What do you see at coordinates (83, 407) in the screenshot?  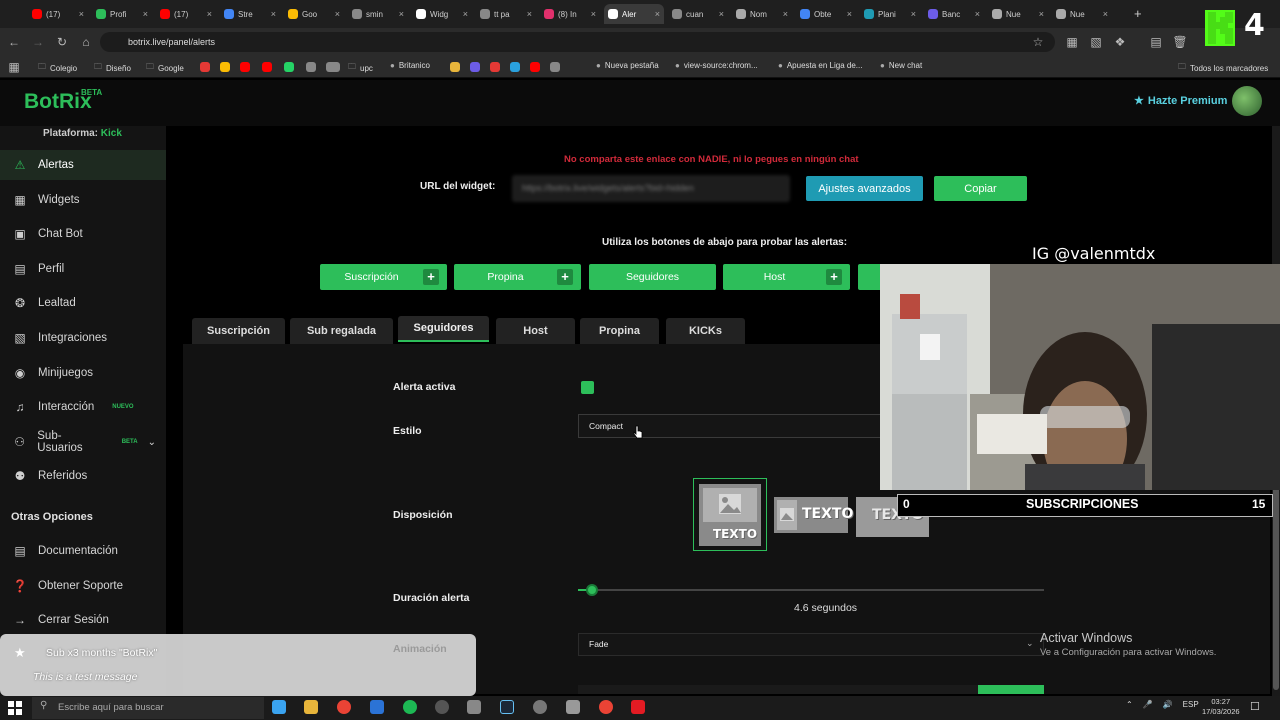 I see `sidebar-item-interacci-n: ♫ Interacción NUEVO` at bounding box center [83, 407].